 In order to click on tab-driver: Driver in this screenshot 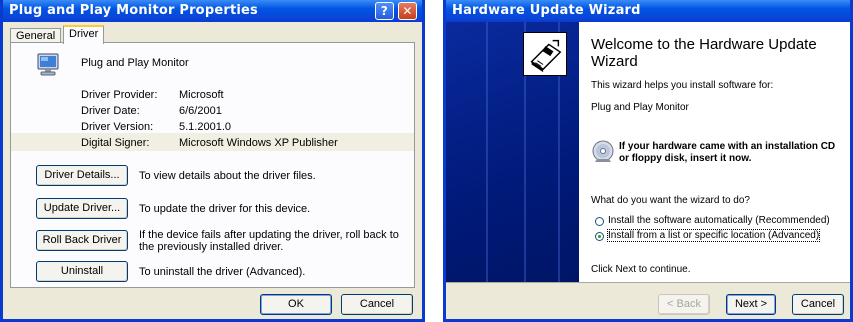, I will do `click(84, 34)`.